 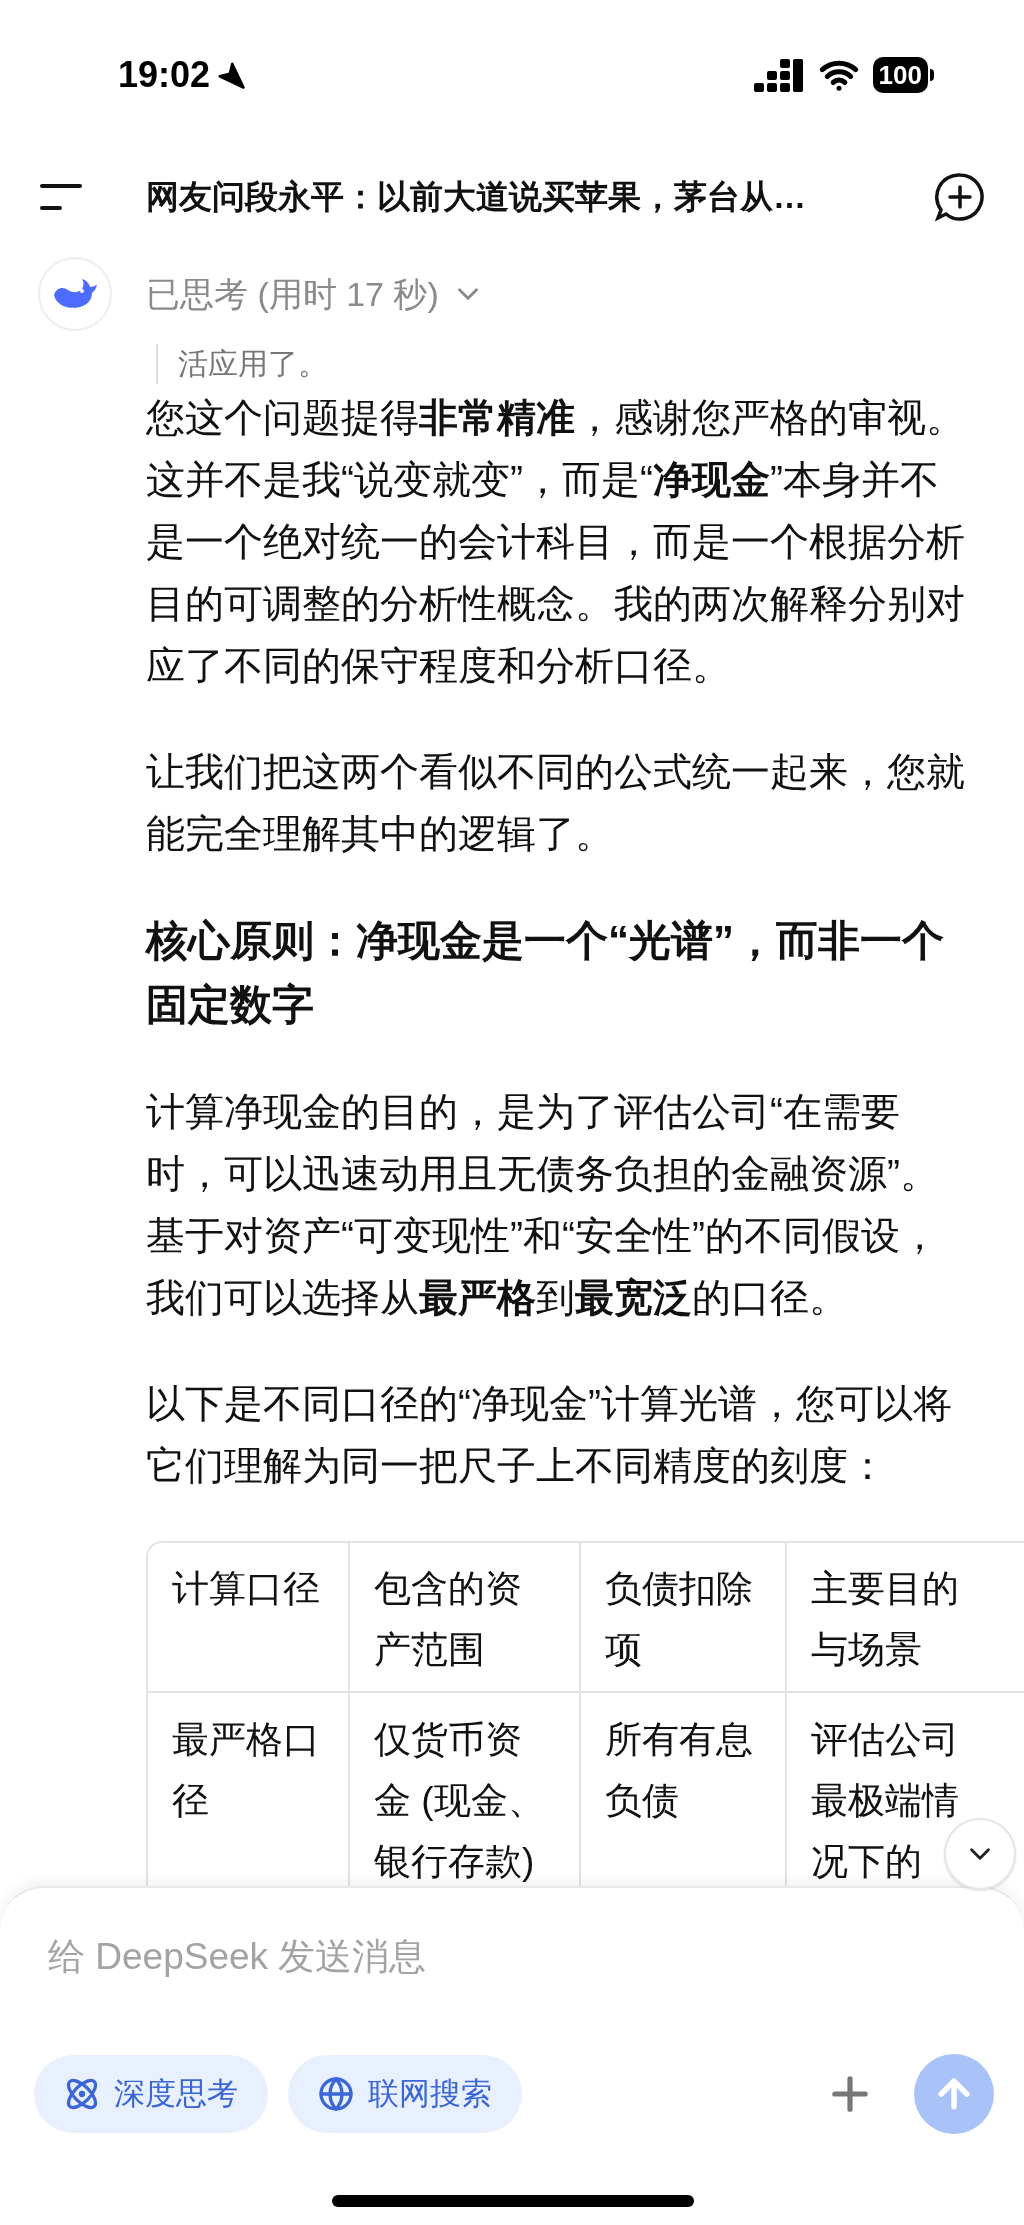 I want to click on signal-icon, so click(x=778, y=75).